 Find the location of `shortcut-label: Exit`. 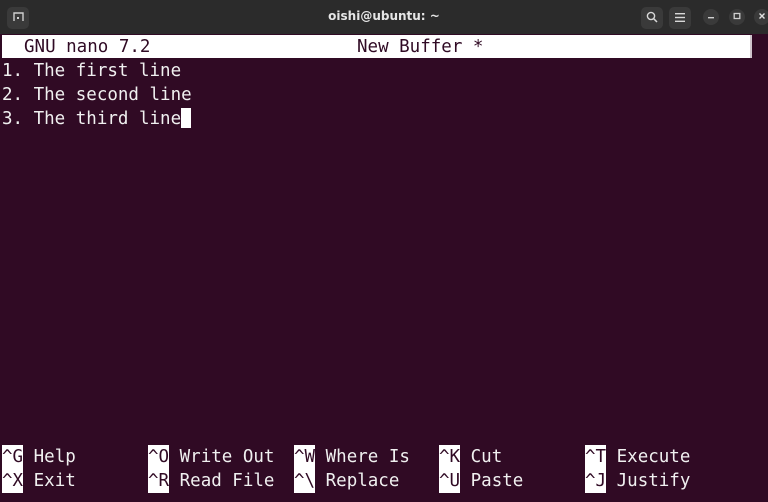

shortcut-label: Exit is located at coordinates (54, 481).